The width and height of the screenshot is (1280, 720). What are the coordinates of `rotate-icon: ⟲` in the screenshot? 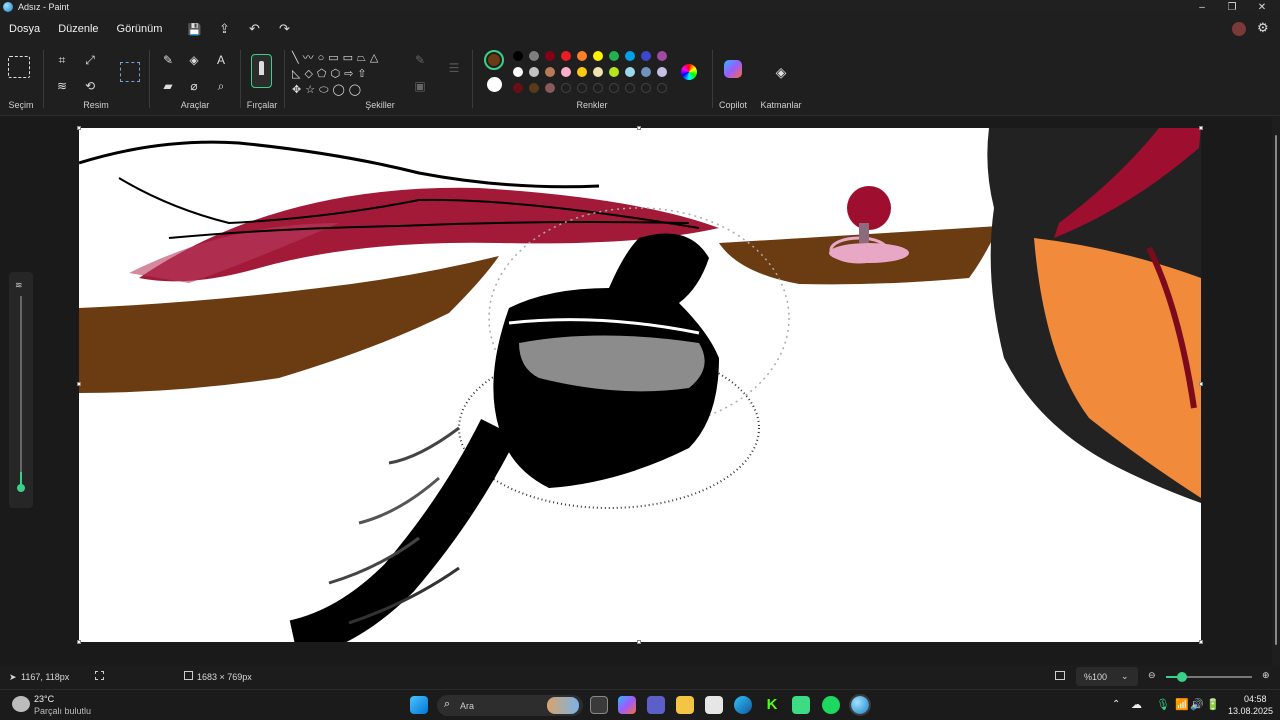 It's located at (90, 86).